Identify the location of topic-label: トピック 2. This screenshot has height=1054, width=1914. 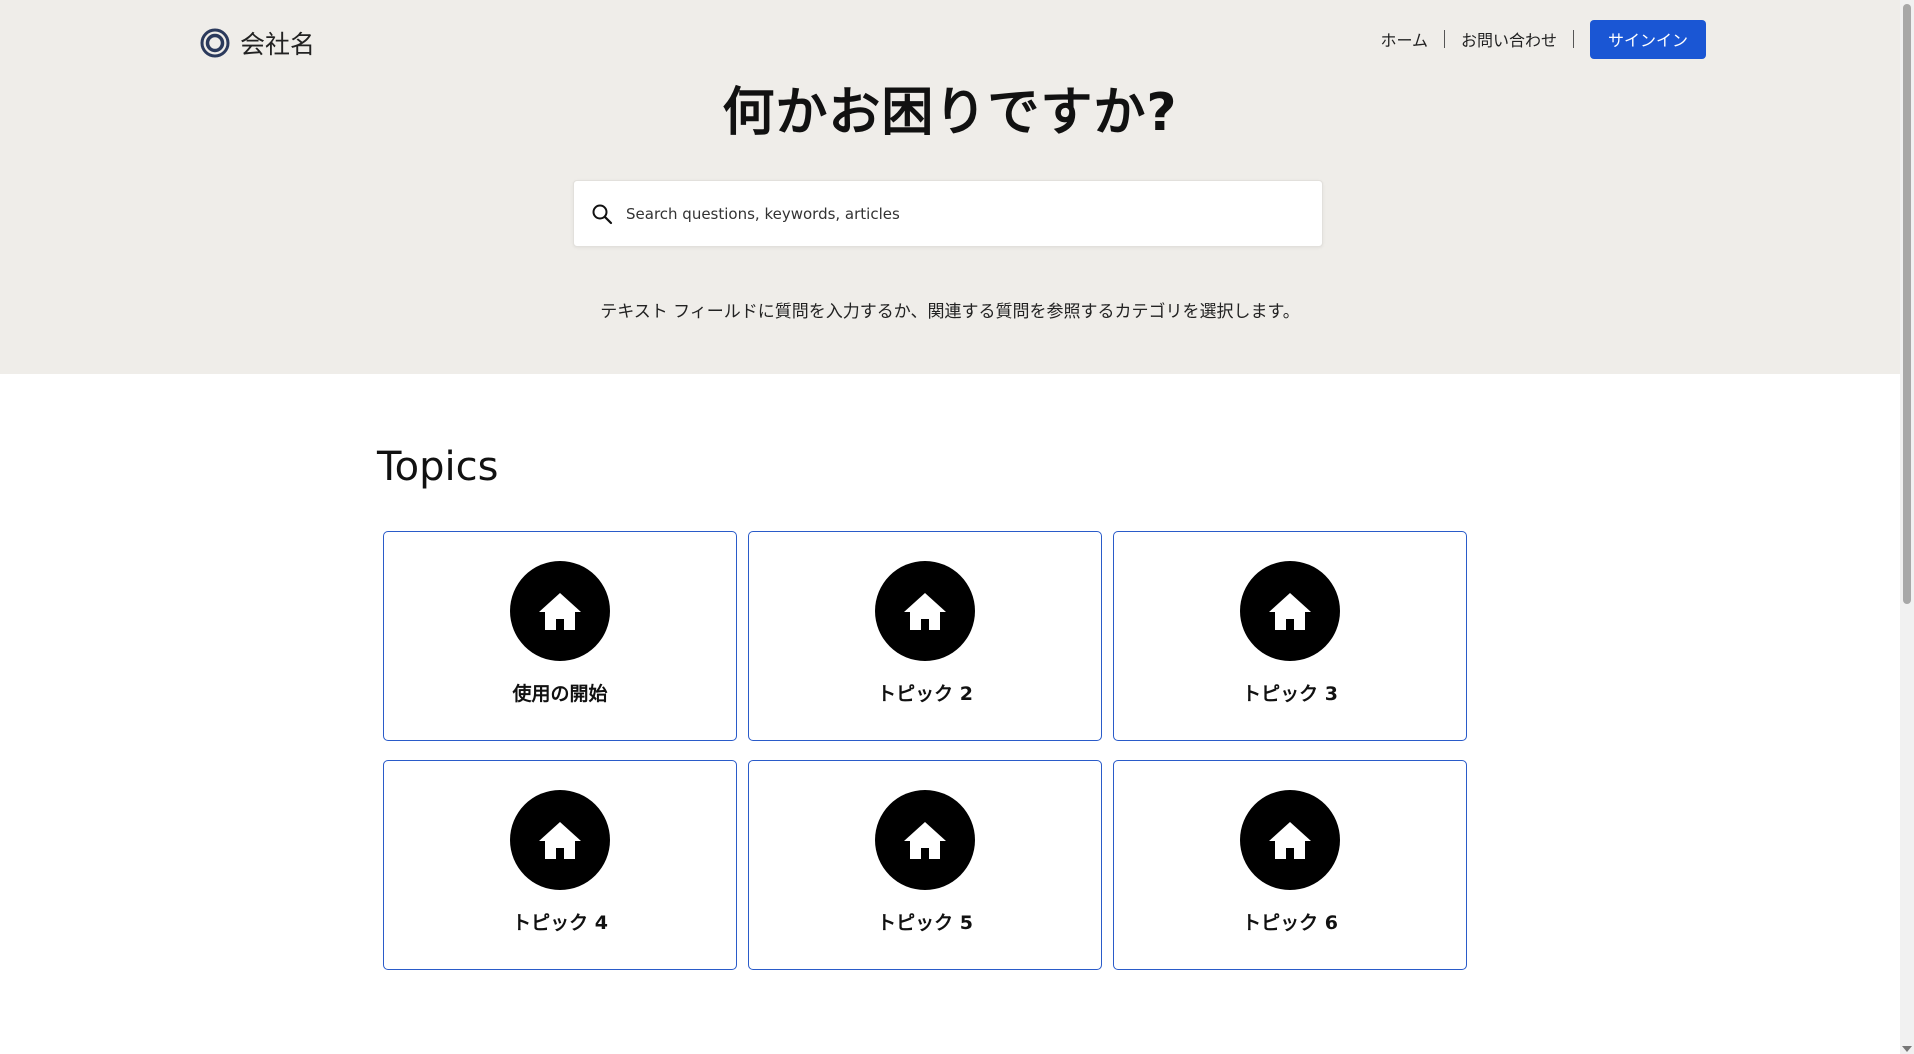
(925, 694).